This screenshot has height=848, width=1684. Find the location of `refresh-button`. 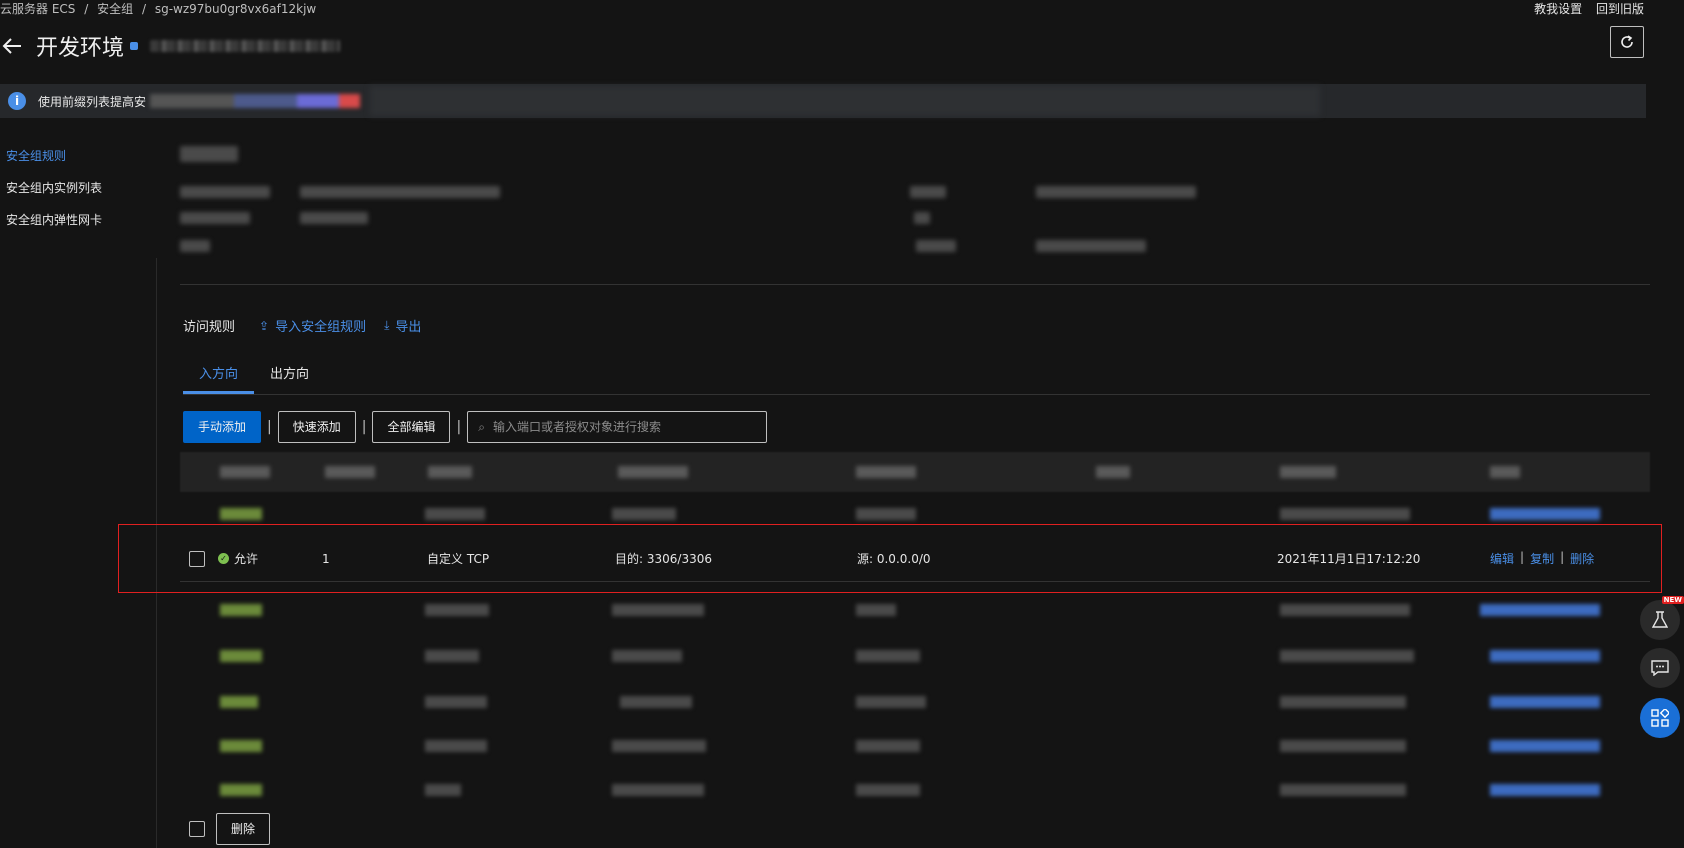

refresh-button is located at coordinates (1627, 42).